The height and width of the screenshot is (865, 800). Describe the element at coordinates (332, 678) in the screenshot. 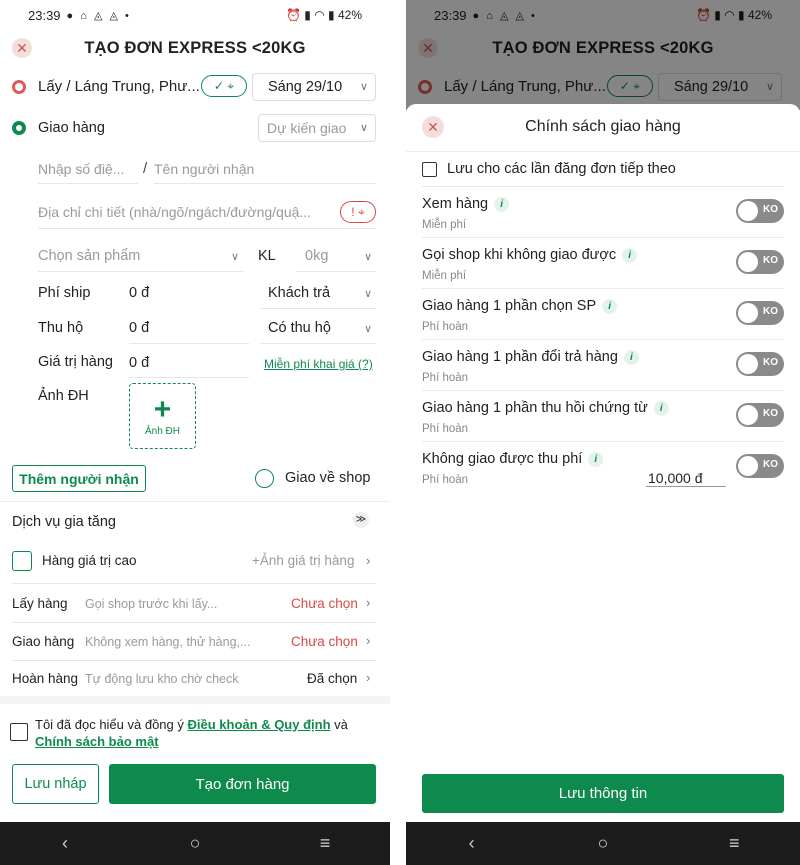

I see `service-return-status: Đã chọn` at that location.